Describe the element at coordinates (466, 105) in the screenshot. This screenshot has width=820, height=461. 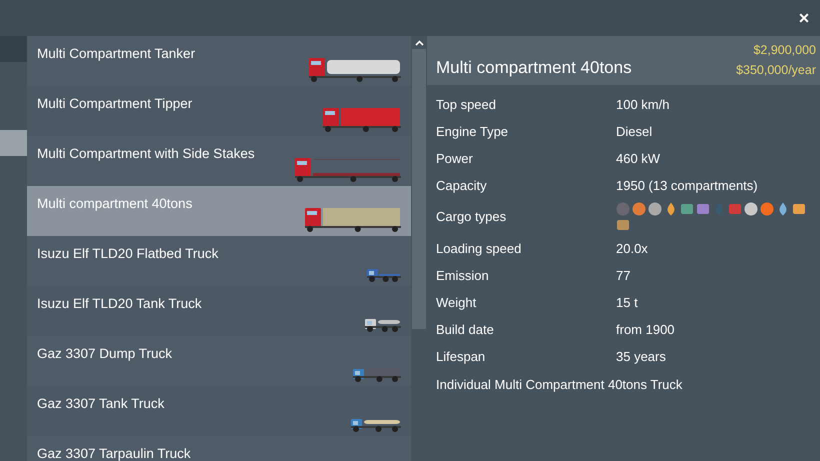
I see `spec-label: Top speed` at that location.